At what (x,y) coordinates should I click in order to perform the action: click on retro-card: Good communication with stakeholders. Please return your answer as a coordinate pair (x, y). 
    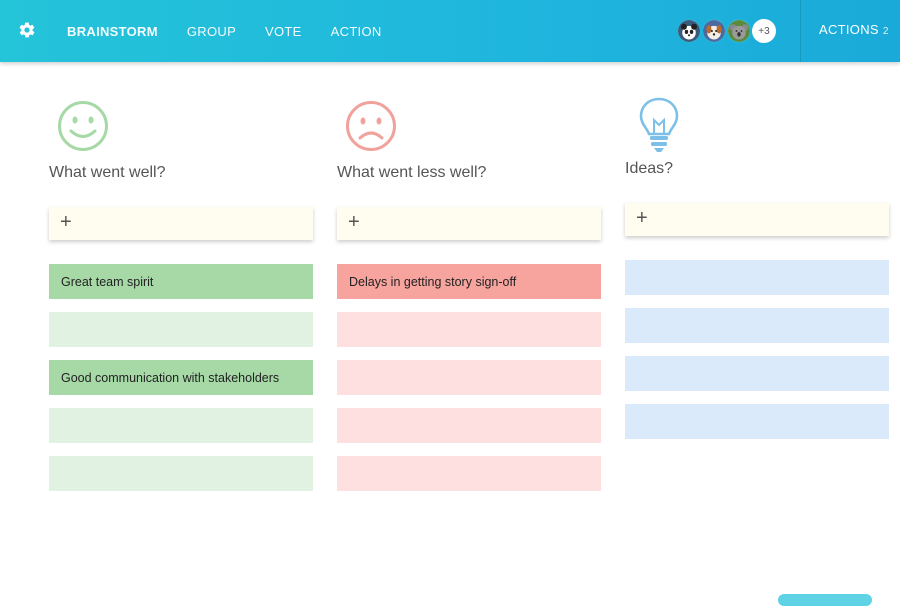
    Looking at the image, I should click on (181, 377).